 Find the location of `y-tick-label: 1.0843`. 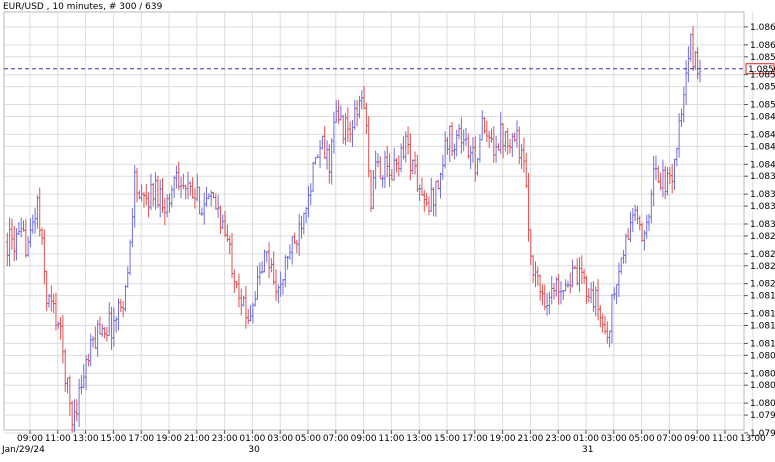

y-tick-label: 1.0843 is located at coordinates (762, 147).